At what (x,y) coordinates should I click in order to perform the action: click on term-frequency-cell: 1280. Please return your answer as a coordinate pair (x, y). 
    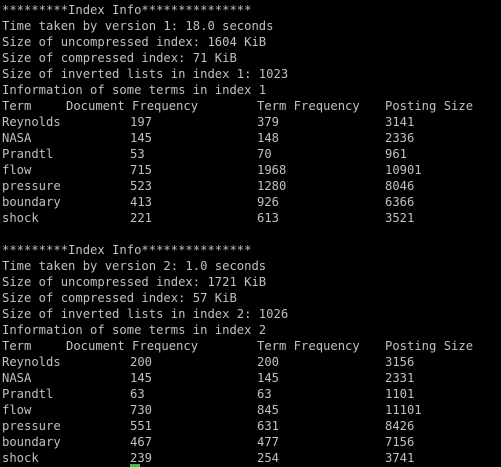
    Looking at the image, I should click on (272, 186).